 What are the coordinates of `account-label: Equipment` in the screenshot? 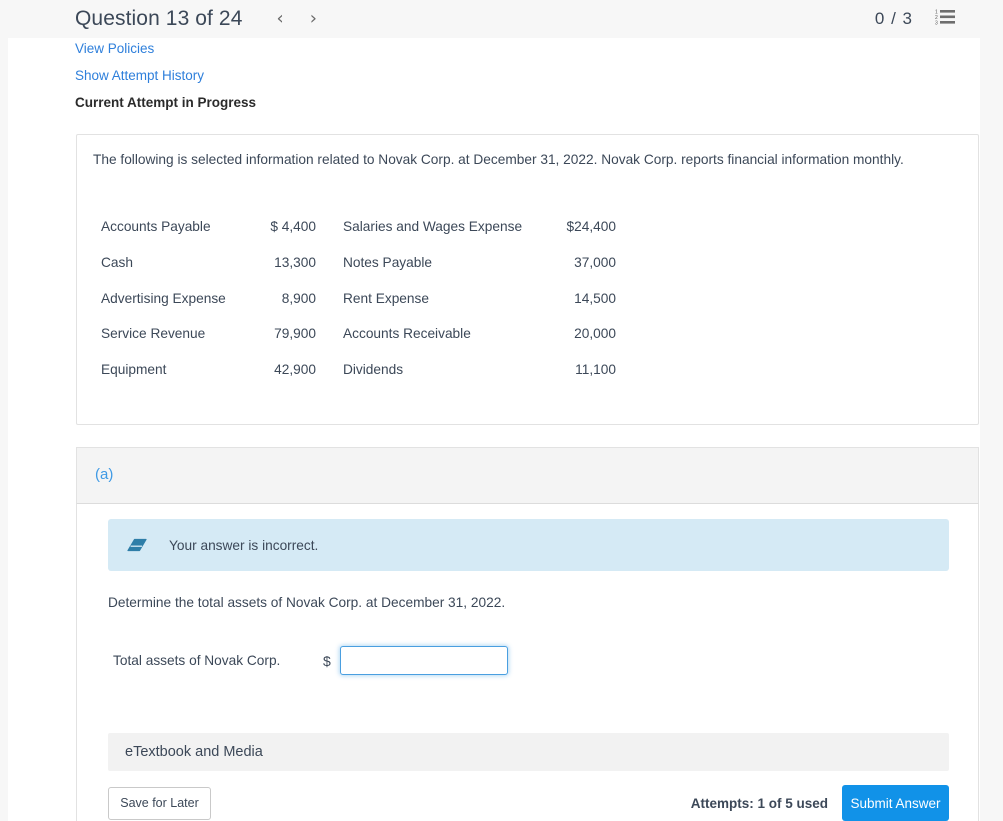 It's located at (134, 370).